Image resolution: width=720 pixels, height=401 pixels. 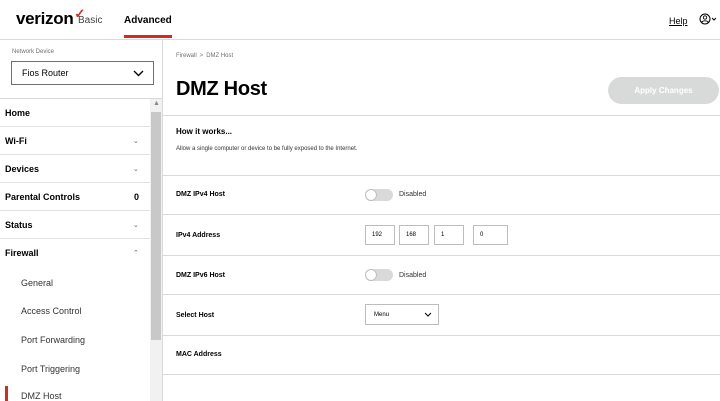 I want to click on sidebar-subitem-label: Port Forwarding, so click(x=53, y=340).